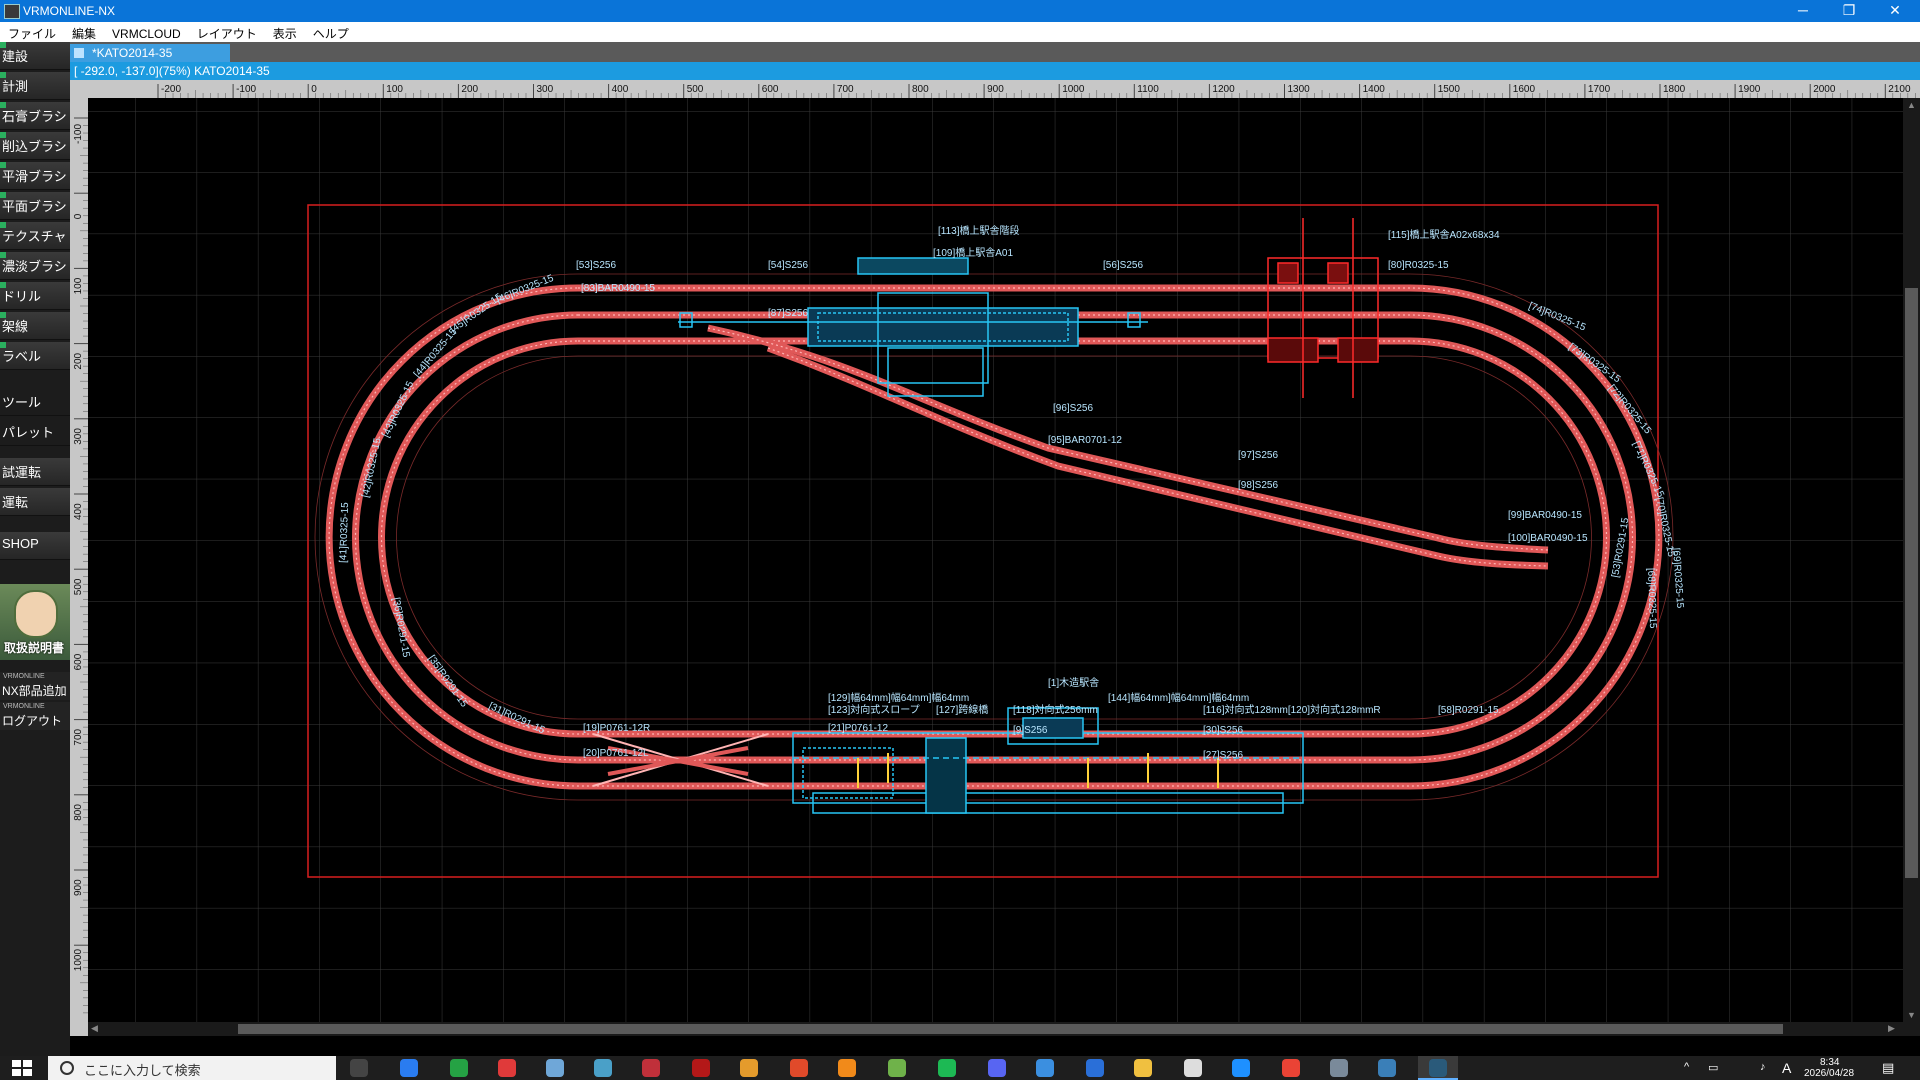 The image size is (1920, 1080). What do you see at coordinates (1763, 1067) in the screenshot?
I see `volume-icon: ♪` at bounding box center [1763, 1067].